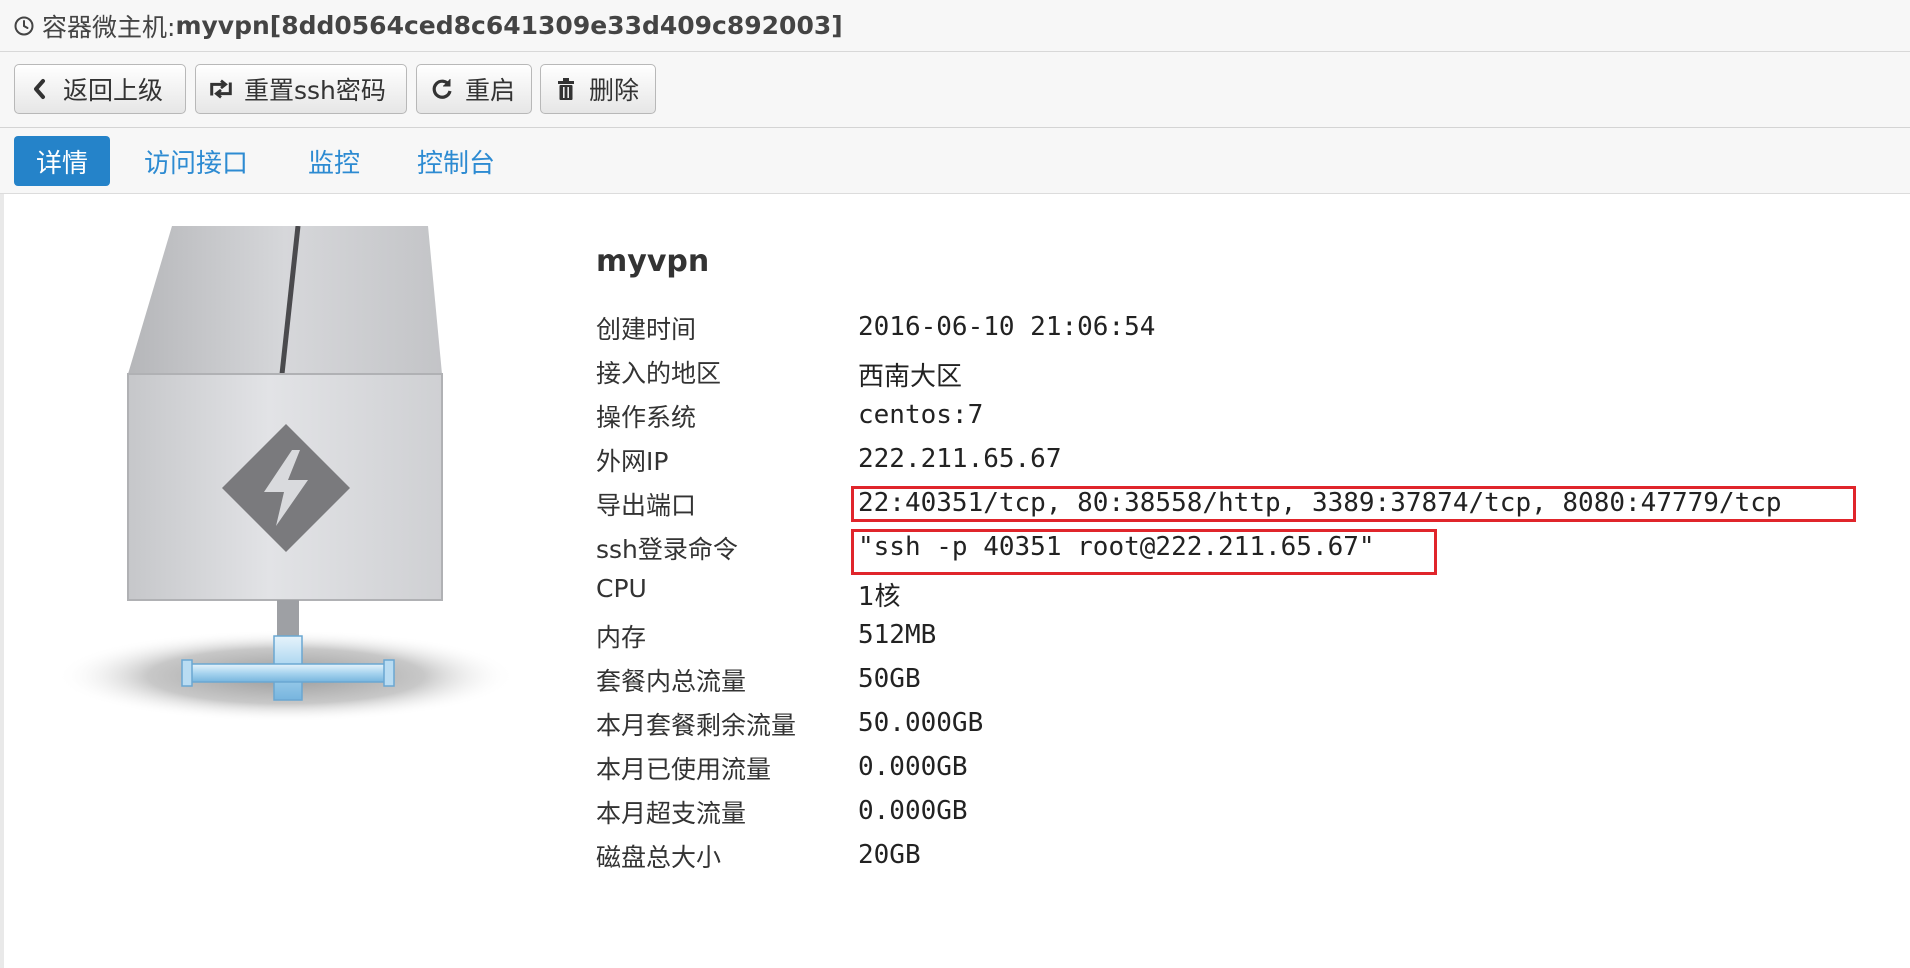  What do you see at coordinates (955, 161) in the screenshot?
I see `tab-bar: 详情 访问接口 监控 控制台` at bounding box center [955, 161].